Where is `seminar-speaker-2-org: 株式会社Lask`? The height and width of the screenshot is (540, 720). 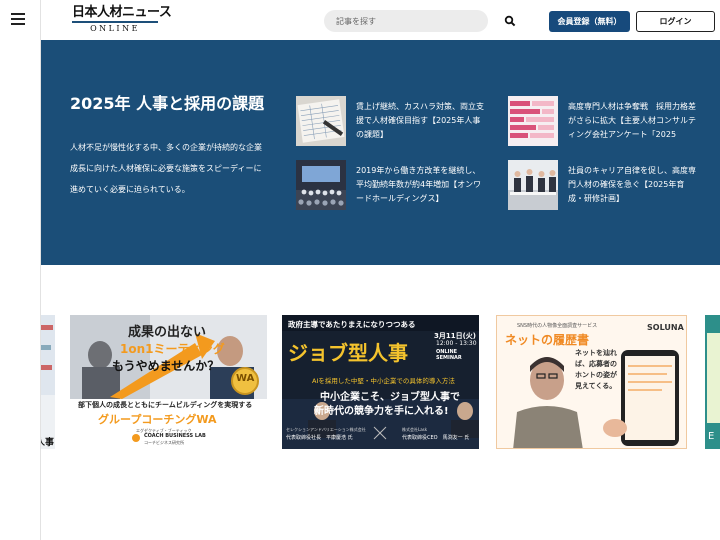
seminar-speaker-2-org: 株式会社Lask is located at coordinates (415, 429).